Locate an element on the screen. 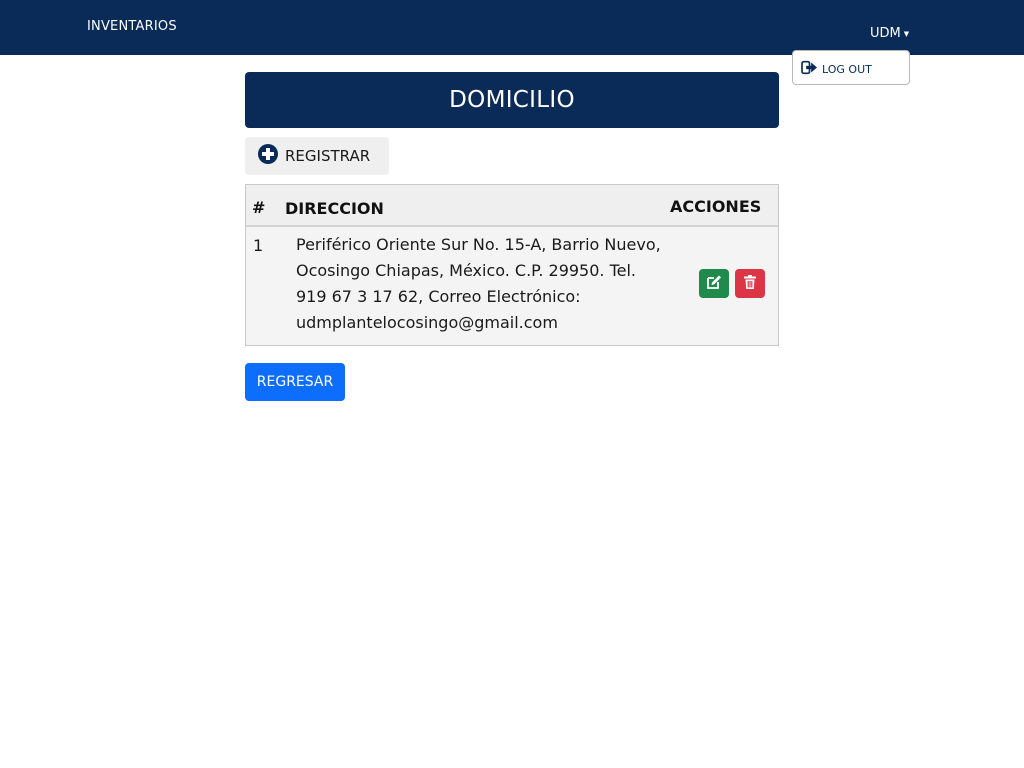  page-title: DOMICILIO is located at coordinates (512, 100).